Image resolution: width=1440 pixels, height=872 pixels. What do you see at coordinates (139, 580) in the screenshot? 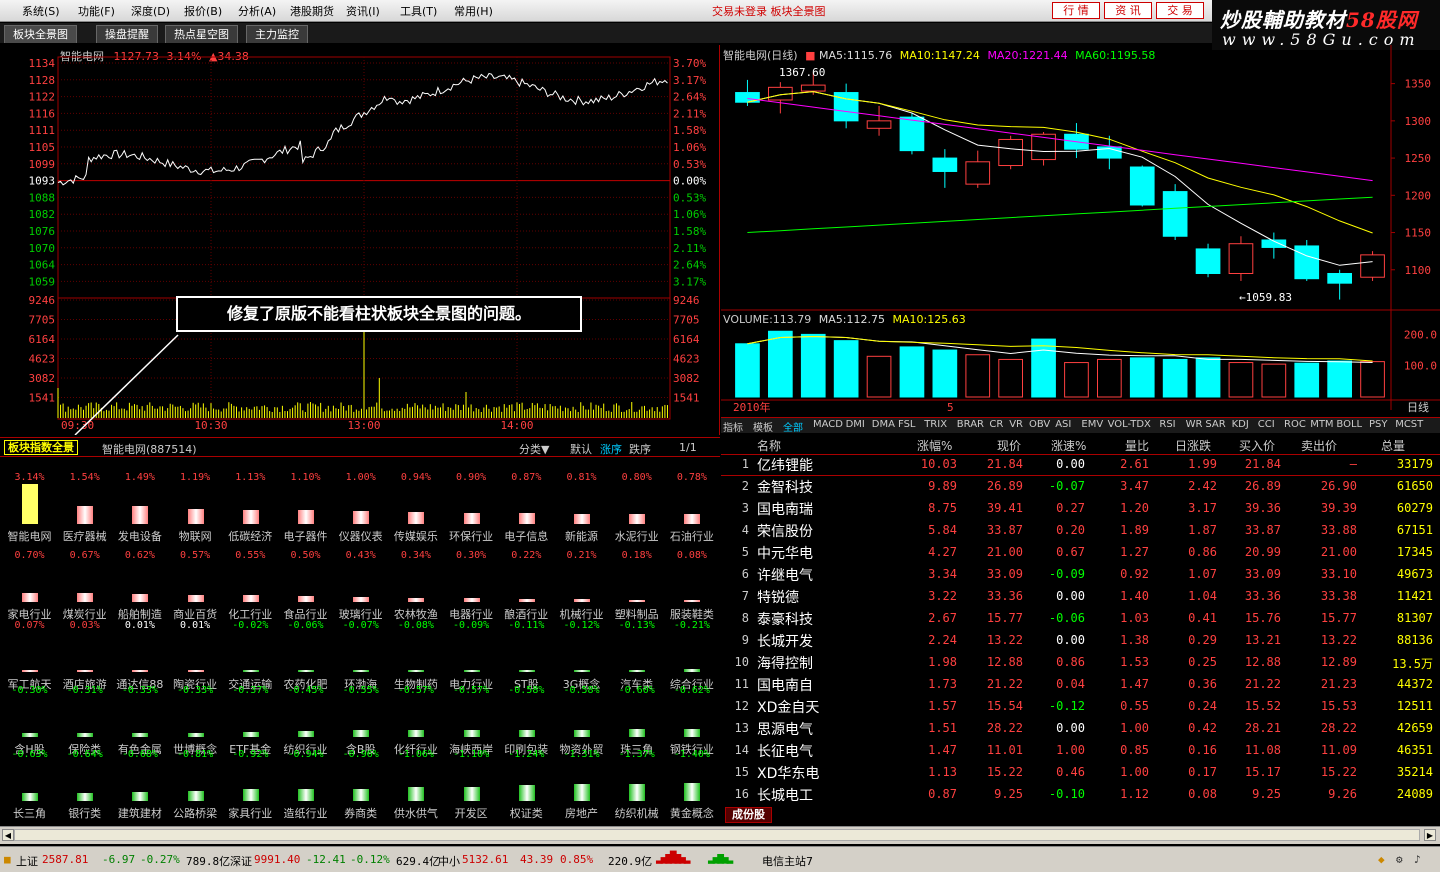
I see `sector-tile: 0.62% 船舶制造` at bounding box center [139, 580].